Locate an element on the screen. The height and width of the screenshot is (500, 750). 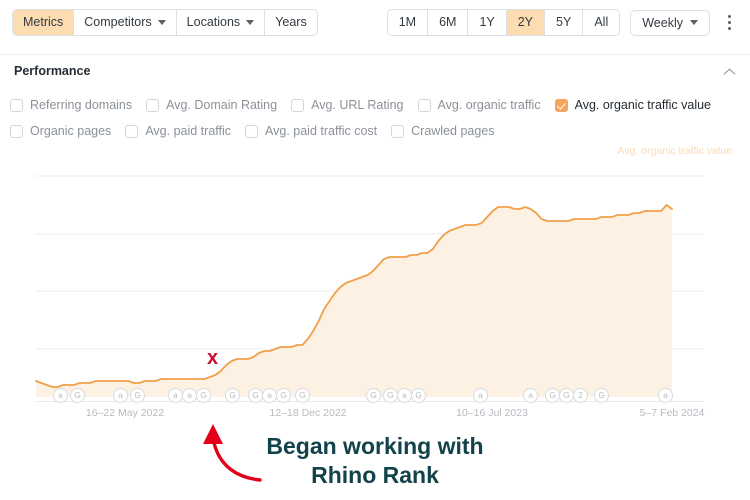
range-5y: 5Y is located at coordinates (564, 22).